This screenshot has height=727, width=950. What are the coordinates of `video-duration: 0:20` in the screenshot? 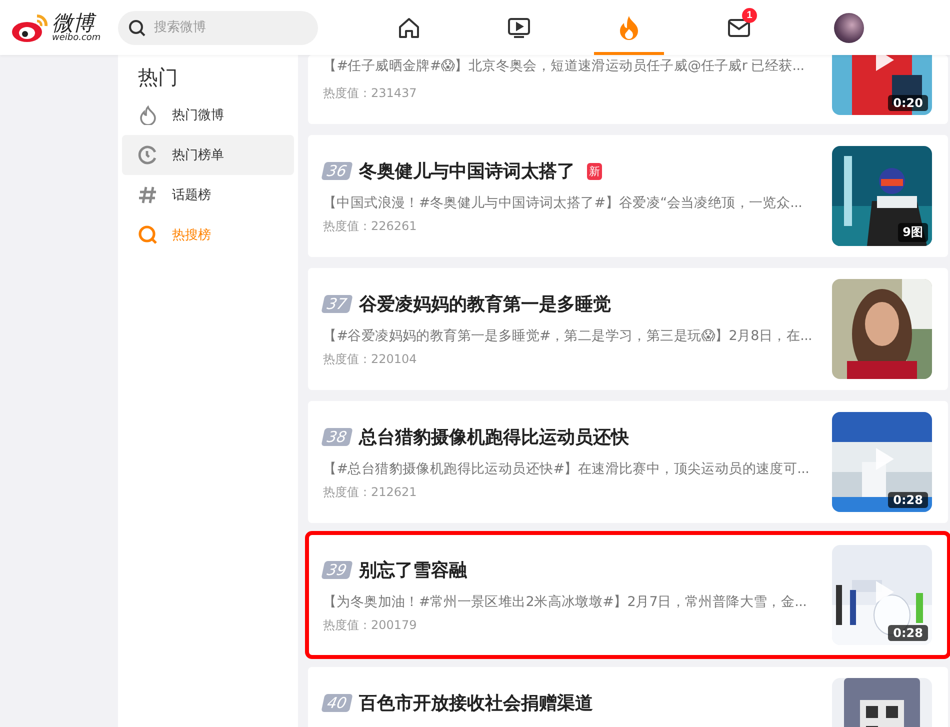 It's located at (908, 103).